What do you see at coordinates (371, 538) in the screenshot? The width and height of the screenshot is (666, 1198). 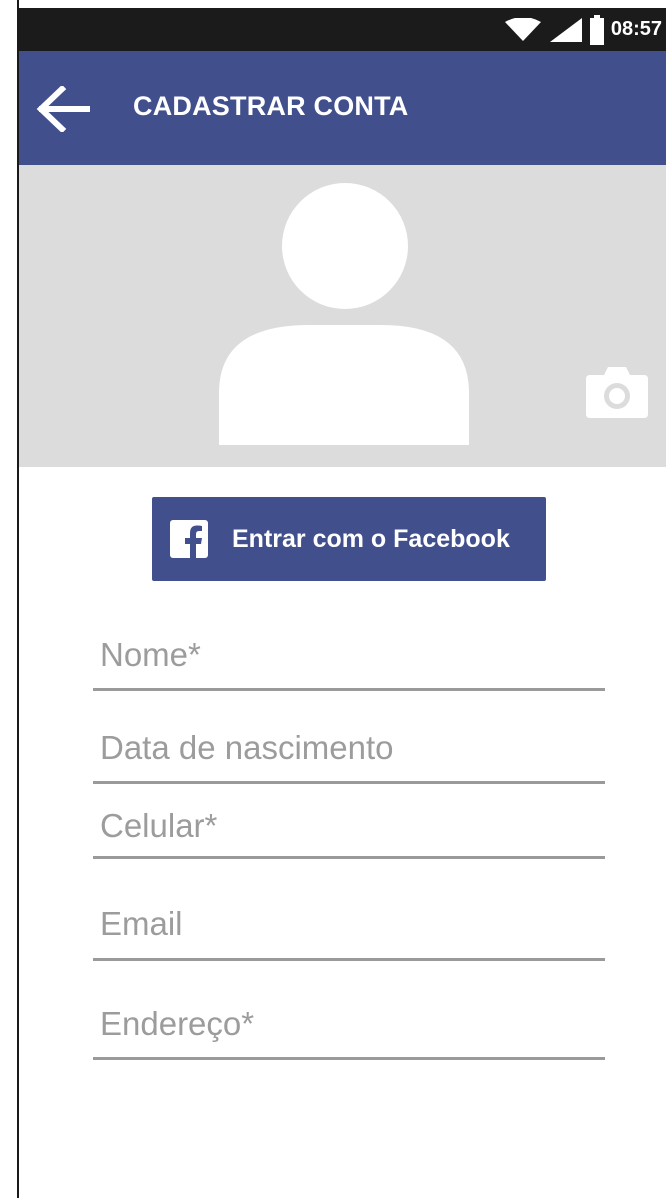 I see `facebook-button-label: Entrar com o Facebook` at bounding box center [371, 538].